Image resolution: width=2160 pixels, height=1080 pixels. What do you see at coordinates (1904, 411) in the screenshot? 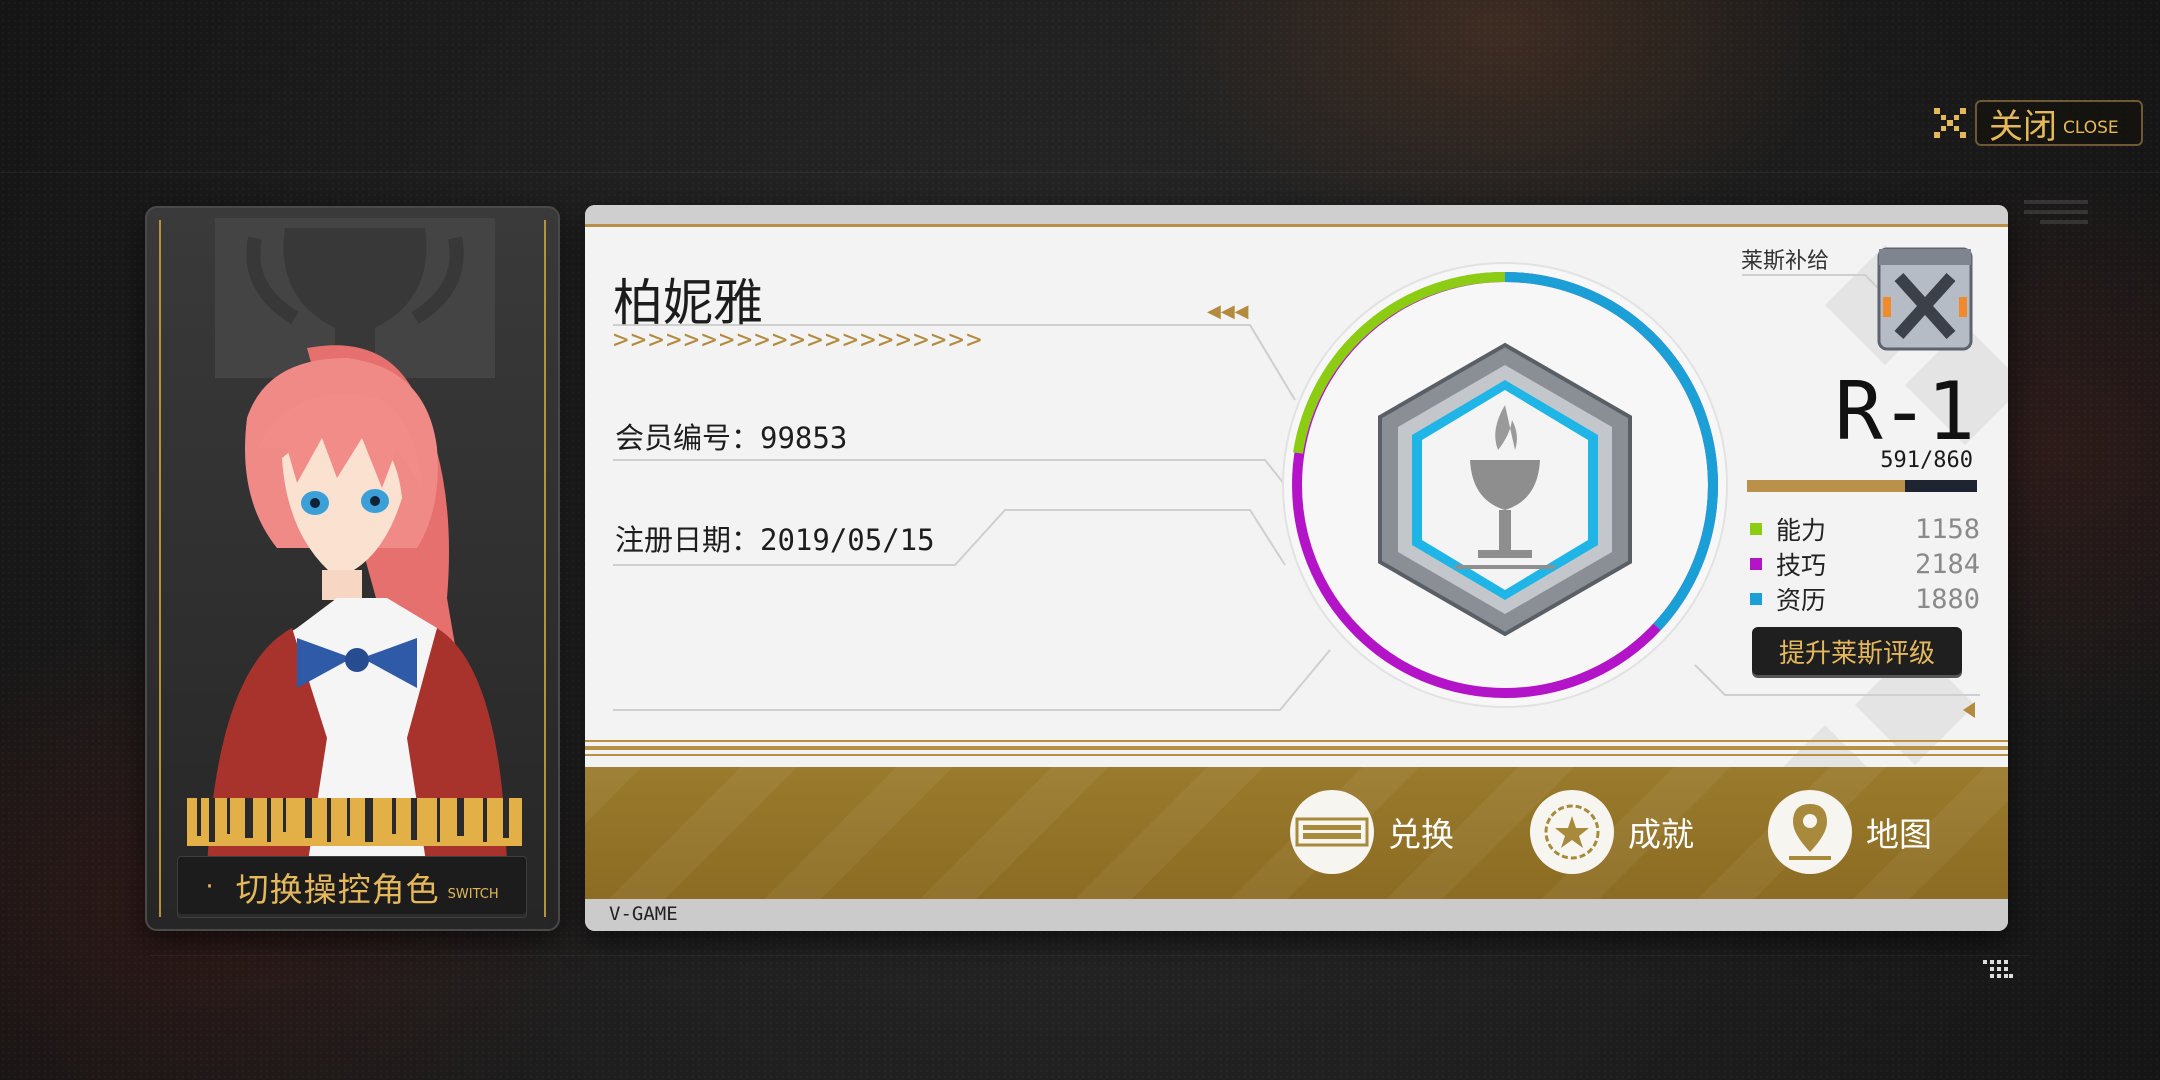
I see `rank-code: R-1` at bounding box center [1904, 411].